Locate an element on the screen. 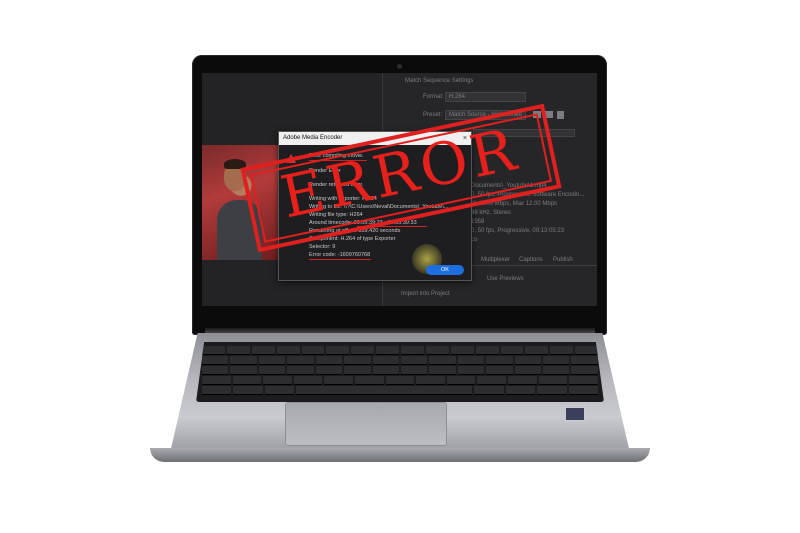 The height and width of the screenshot is (533, 800). tab-publish: Publish is located at coordinates (563, 260).